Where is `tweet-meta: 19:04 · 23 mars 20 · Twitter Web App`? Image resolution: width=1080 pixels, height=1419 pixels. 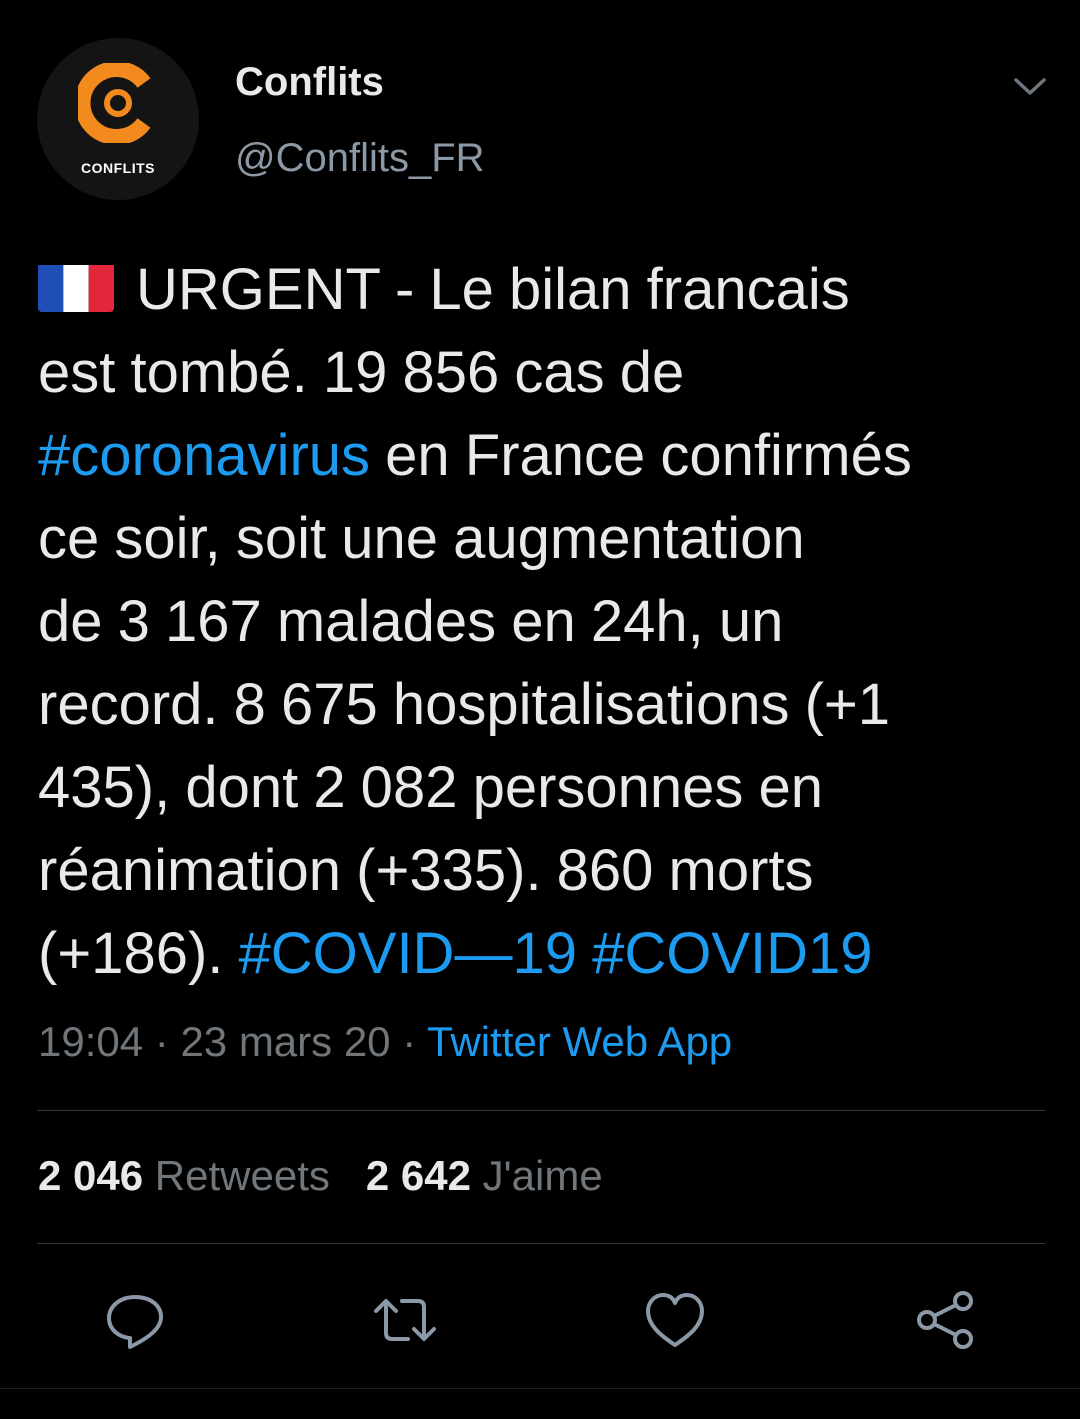
tweet-meta: 19:04 · 23 mars 20 · Twitter Web App is located at coordinates (385, 1041).